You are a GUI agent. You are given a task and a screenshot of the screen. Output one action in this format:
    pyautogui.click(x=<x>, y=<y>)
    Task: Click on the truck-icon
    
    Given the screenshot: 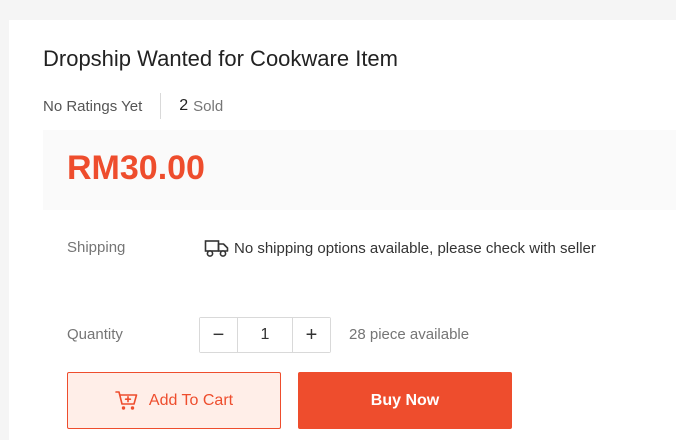 What is the action you would take?
    pyautogui.click(x=217, y=248)
    